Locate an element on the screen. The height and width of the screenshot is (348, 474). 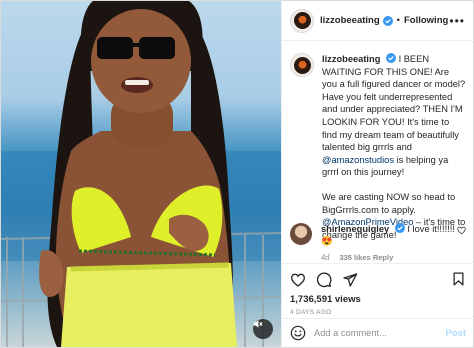
post-header: lizzobeeating • Following ••• is located at coordinates (378, 21).